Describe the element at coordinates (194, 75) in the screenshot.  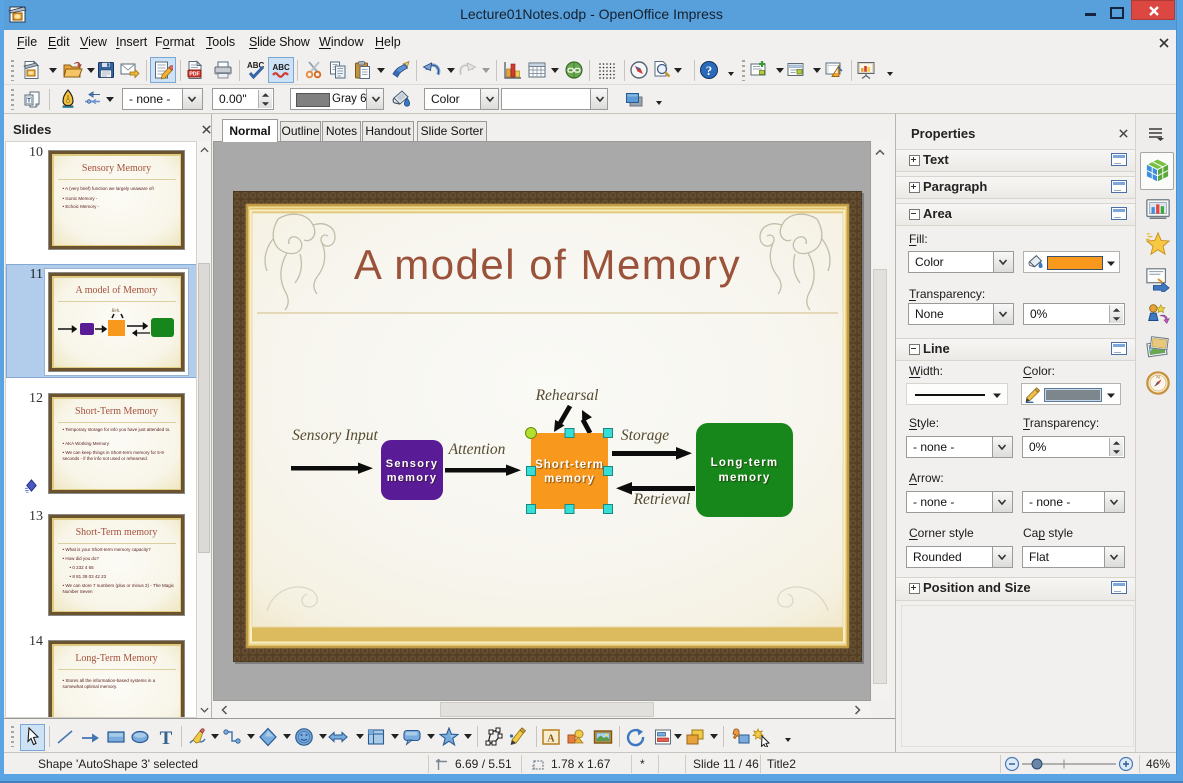
I see `svg-text: PDF` at that location.